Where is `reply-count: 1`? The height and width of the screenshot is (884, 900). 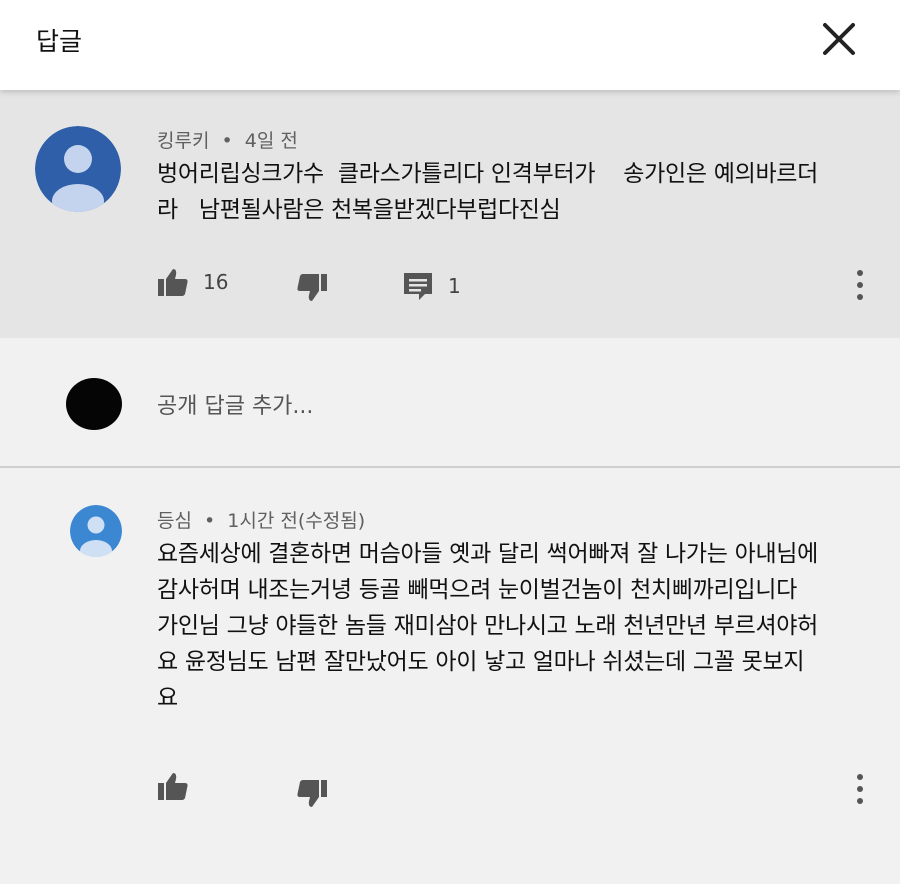 reply-count: 1 is located at coordinates (454, 286).